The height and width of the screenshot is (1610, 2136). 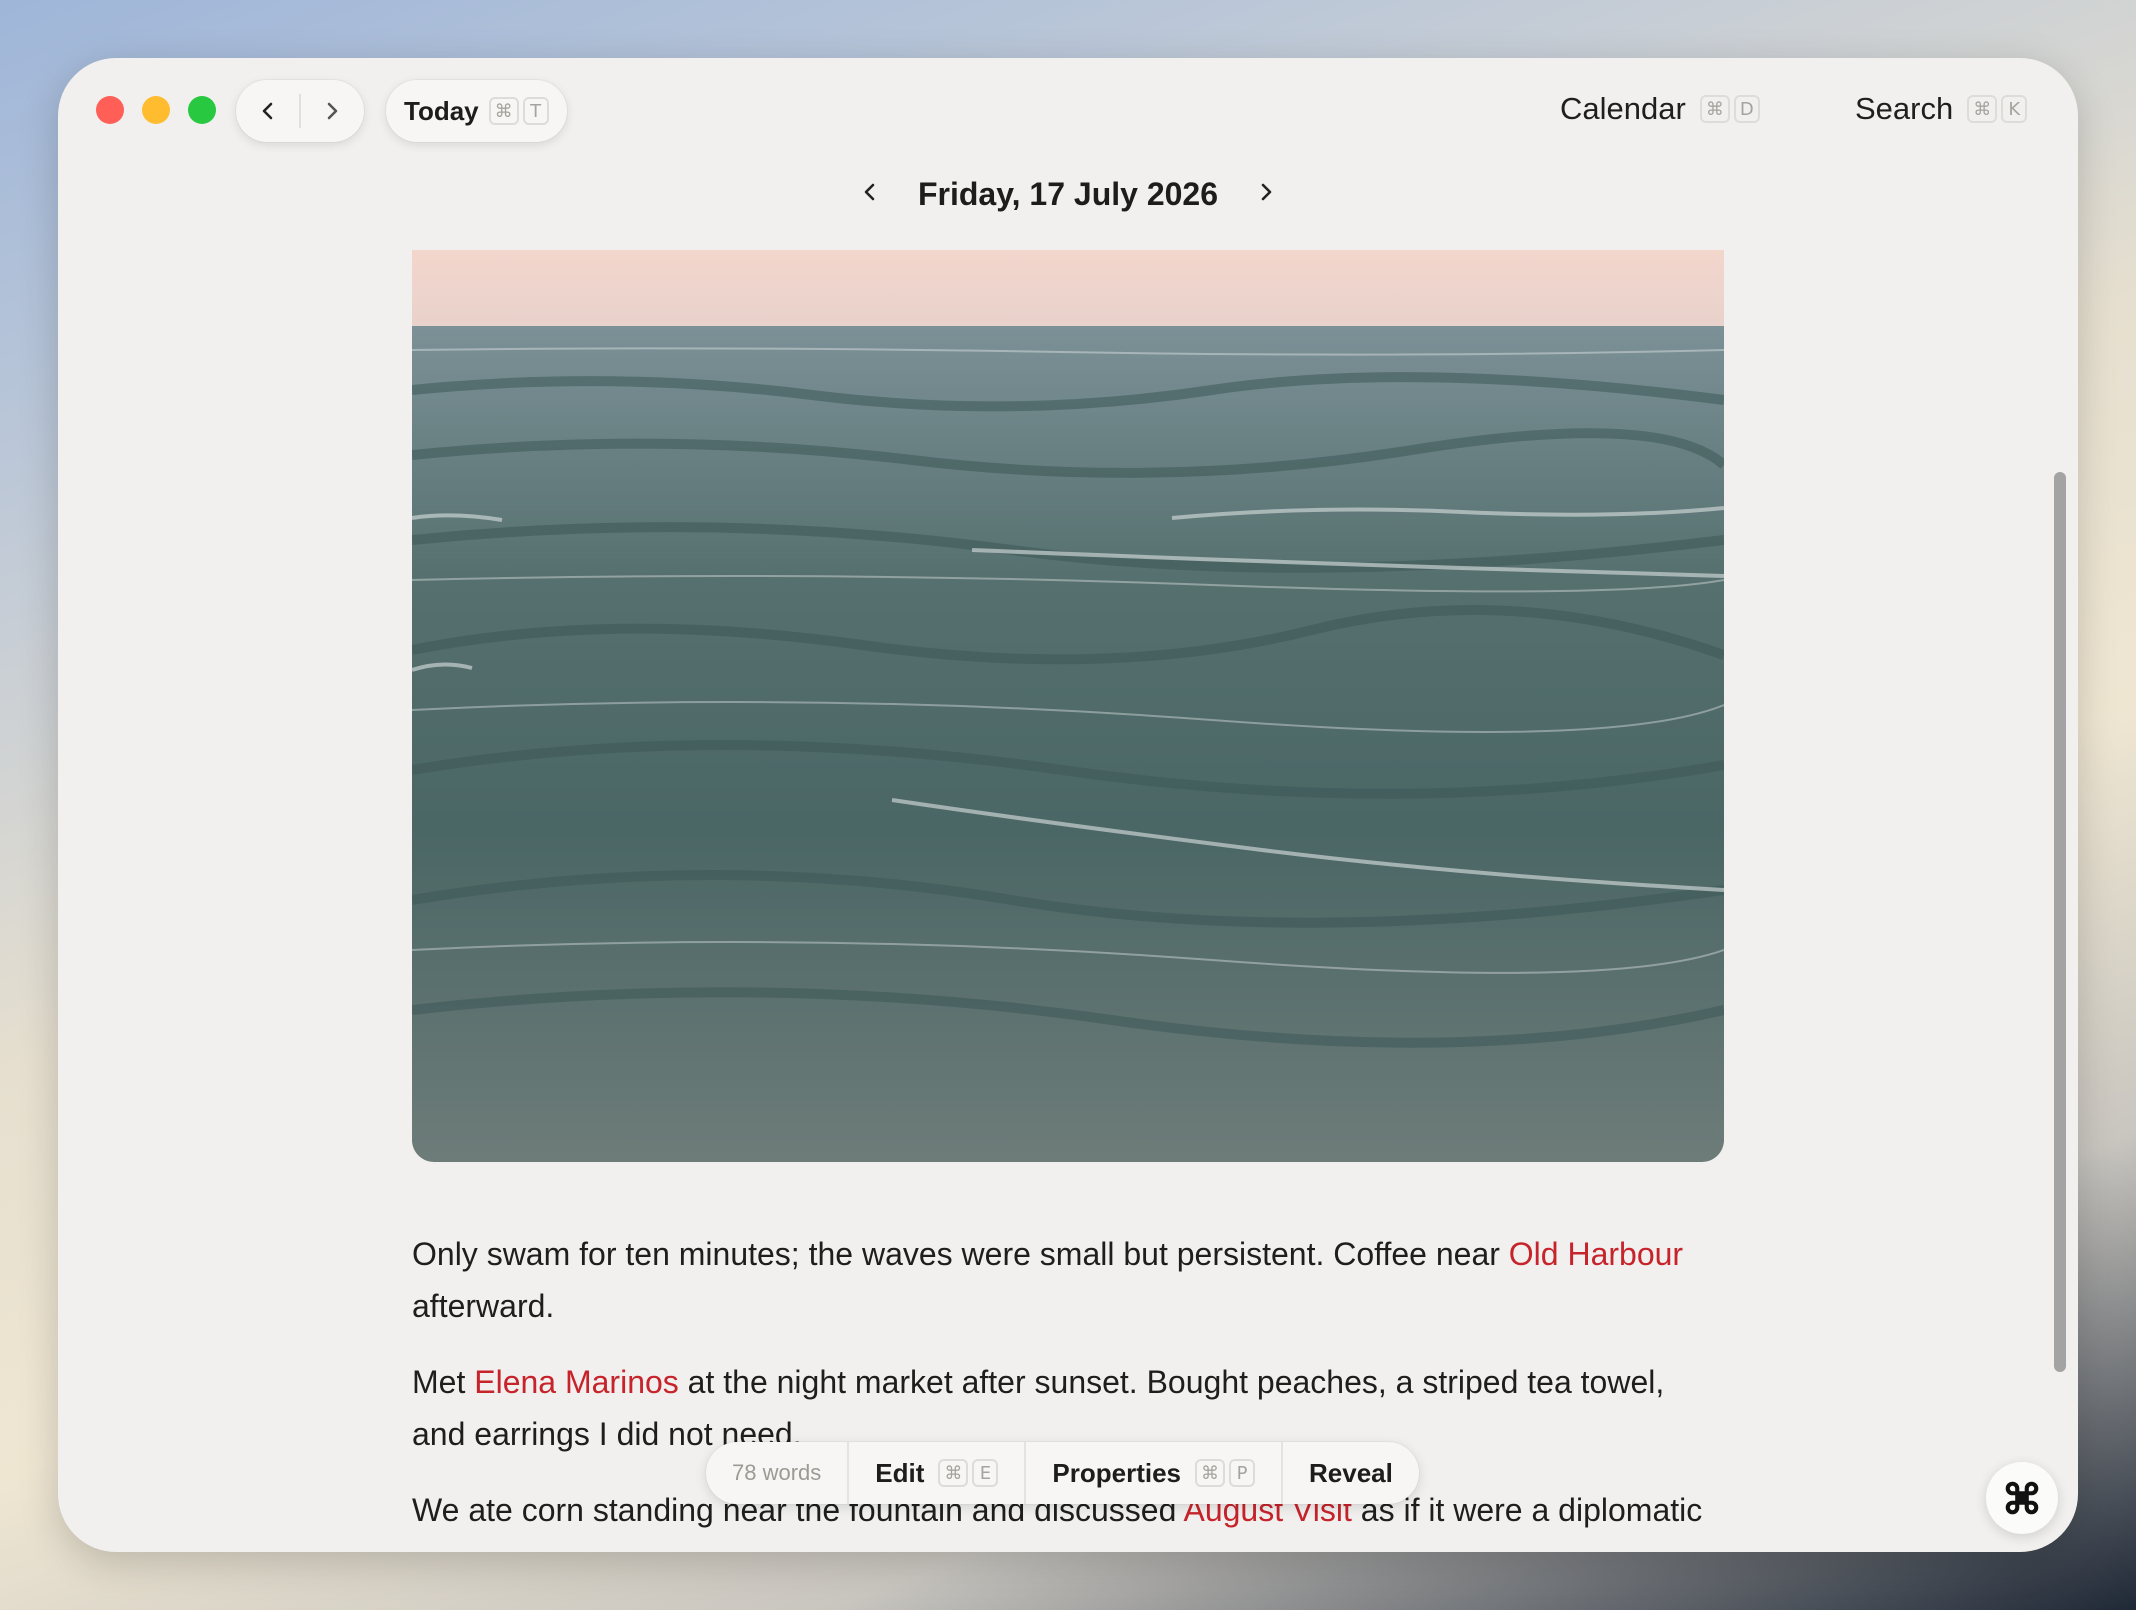 I want to click on search-shortcut: ⌘ K, so click(x=1997, y=109).